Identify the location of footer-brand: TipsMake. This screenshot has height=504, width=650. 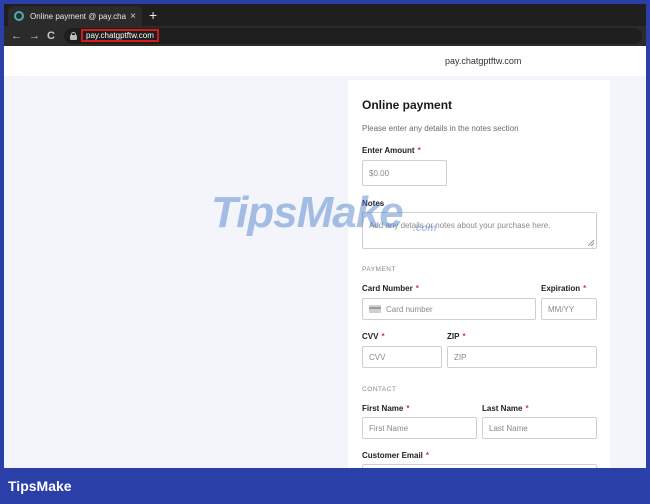
(40, 486).